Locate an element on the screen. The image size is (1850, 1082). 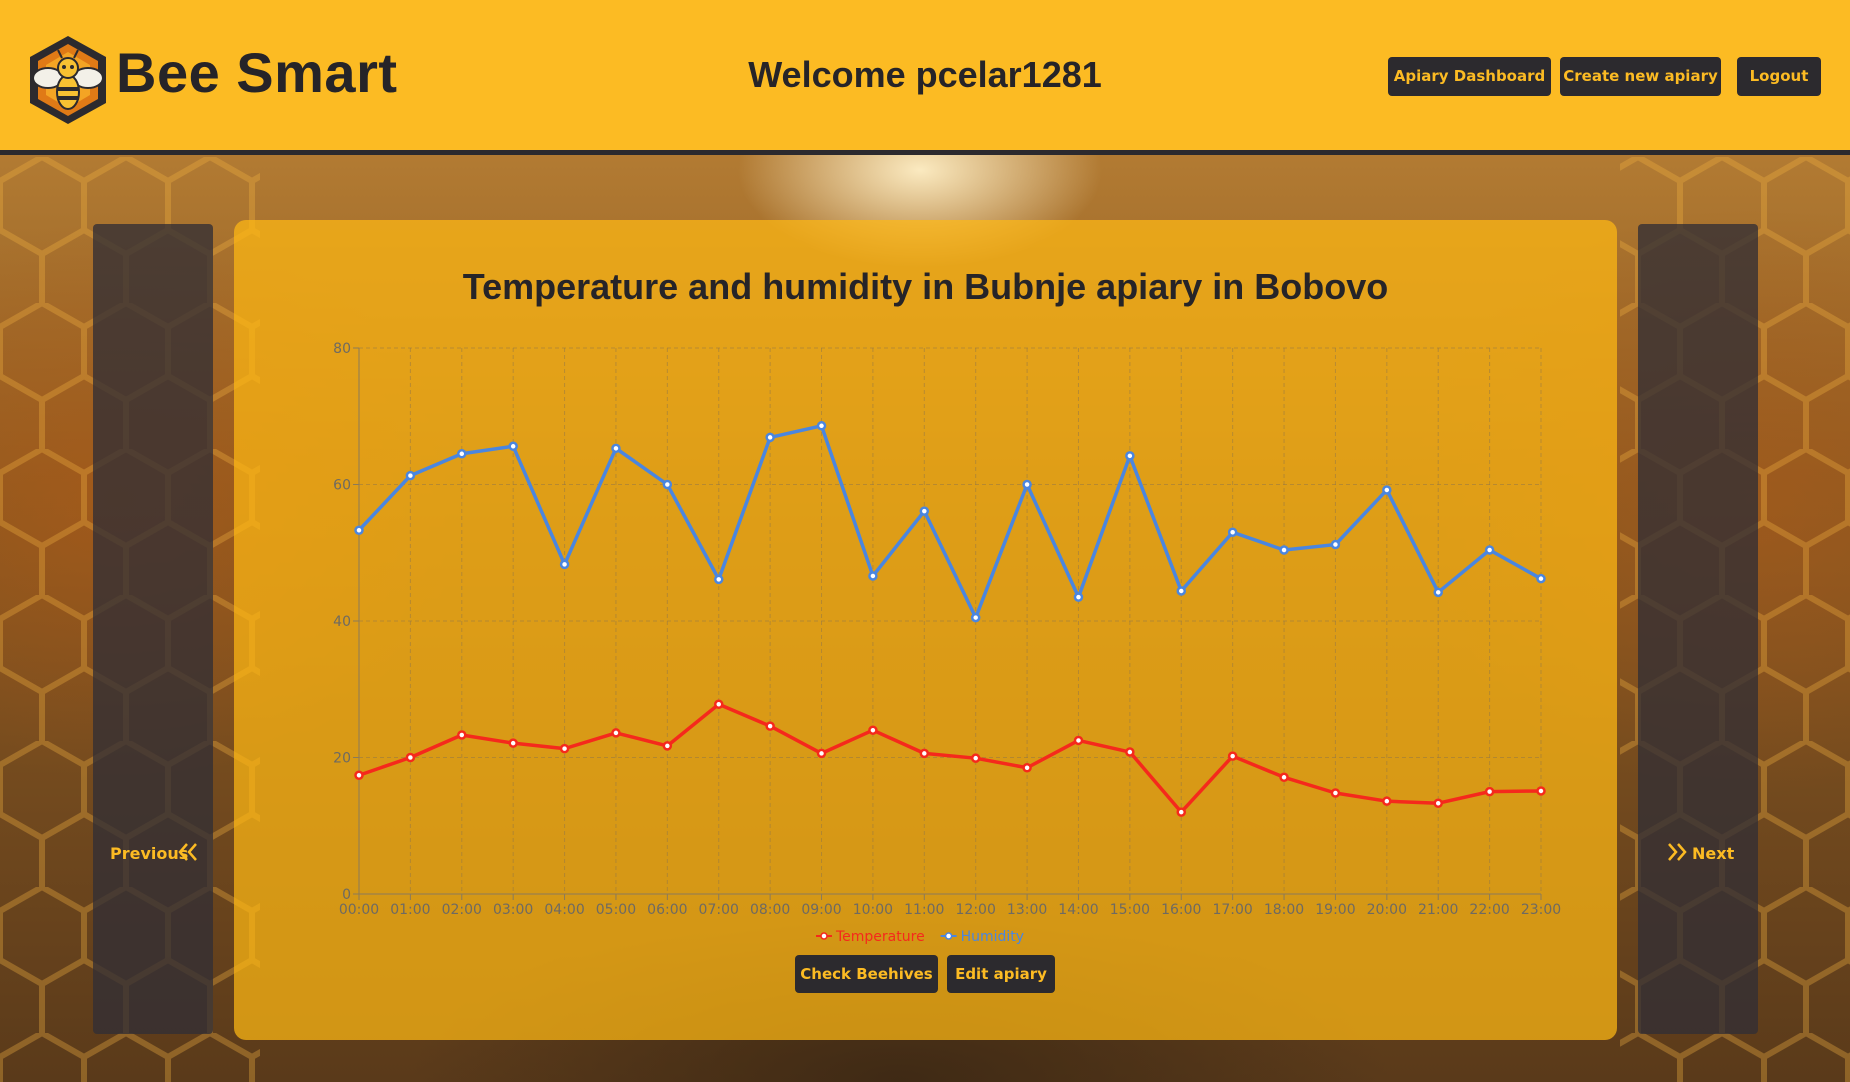
x-tick-label: 18:00 is located at coordinates (1284, 910).